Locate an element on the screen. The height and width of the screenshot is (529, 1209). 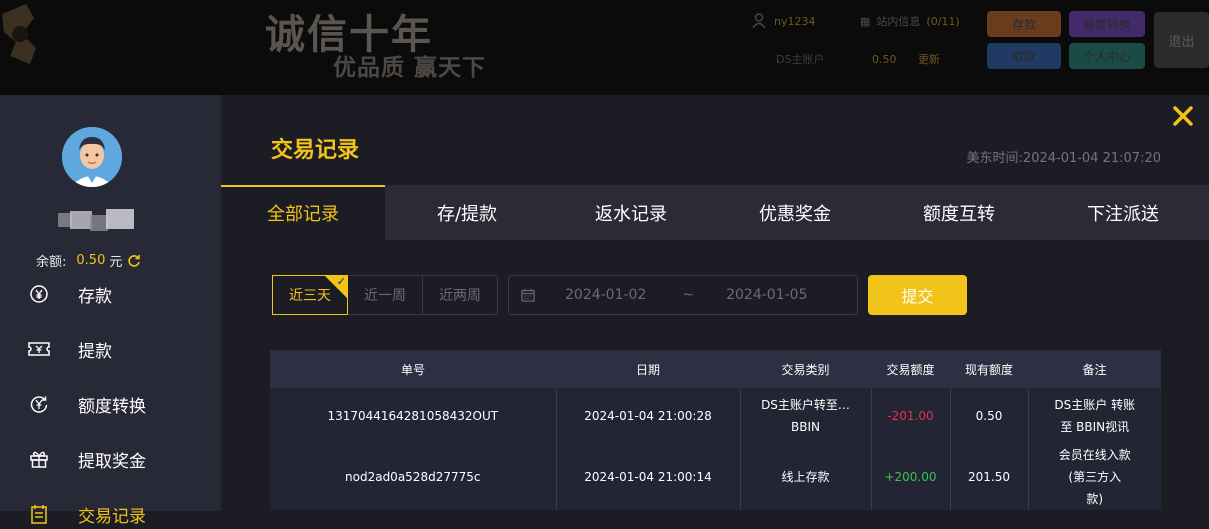
date-from-input: 2024-01-02 is located at coordinates (605, 295).